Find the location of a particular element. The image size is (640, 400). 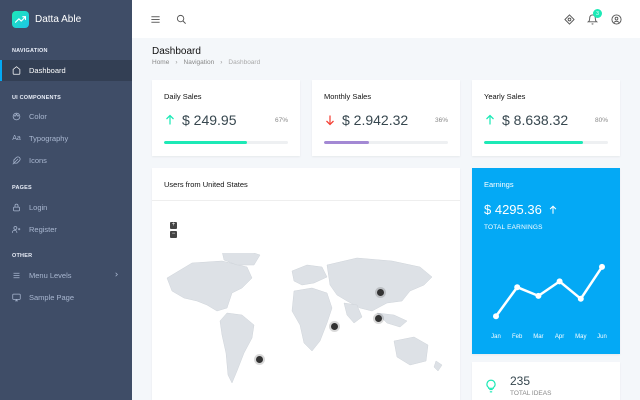

breadcrumb-navigation: Navigation is located at coordinates (199, 62).